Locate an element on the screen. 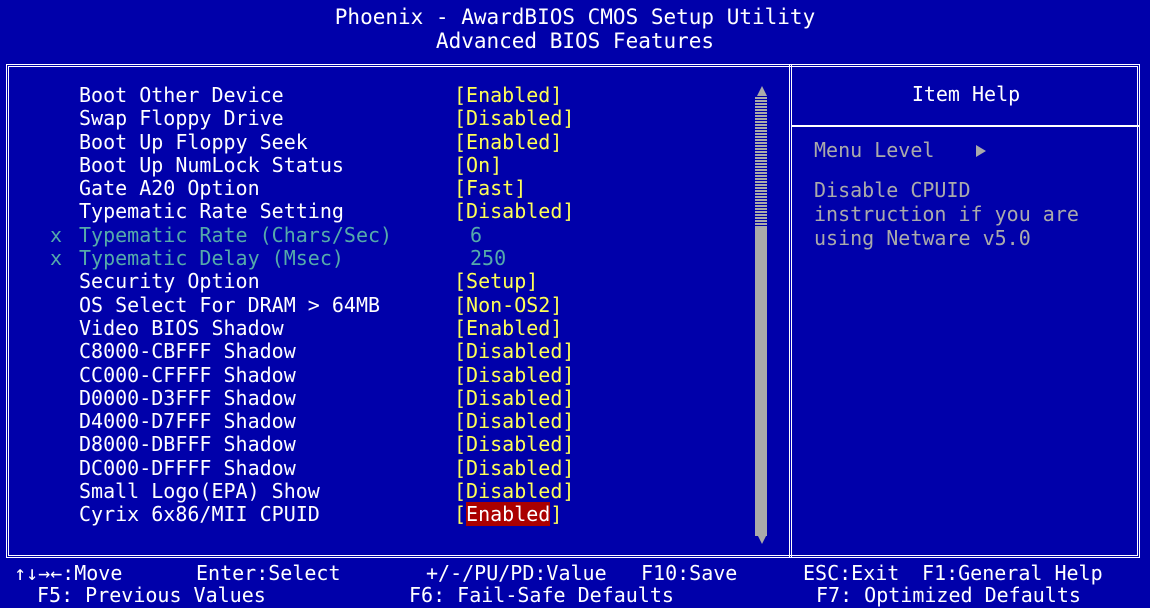  item-help-title: Item Help is located at coordinates (966, 94).